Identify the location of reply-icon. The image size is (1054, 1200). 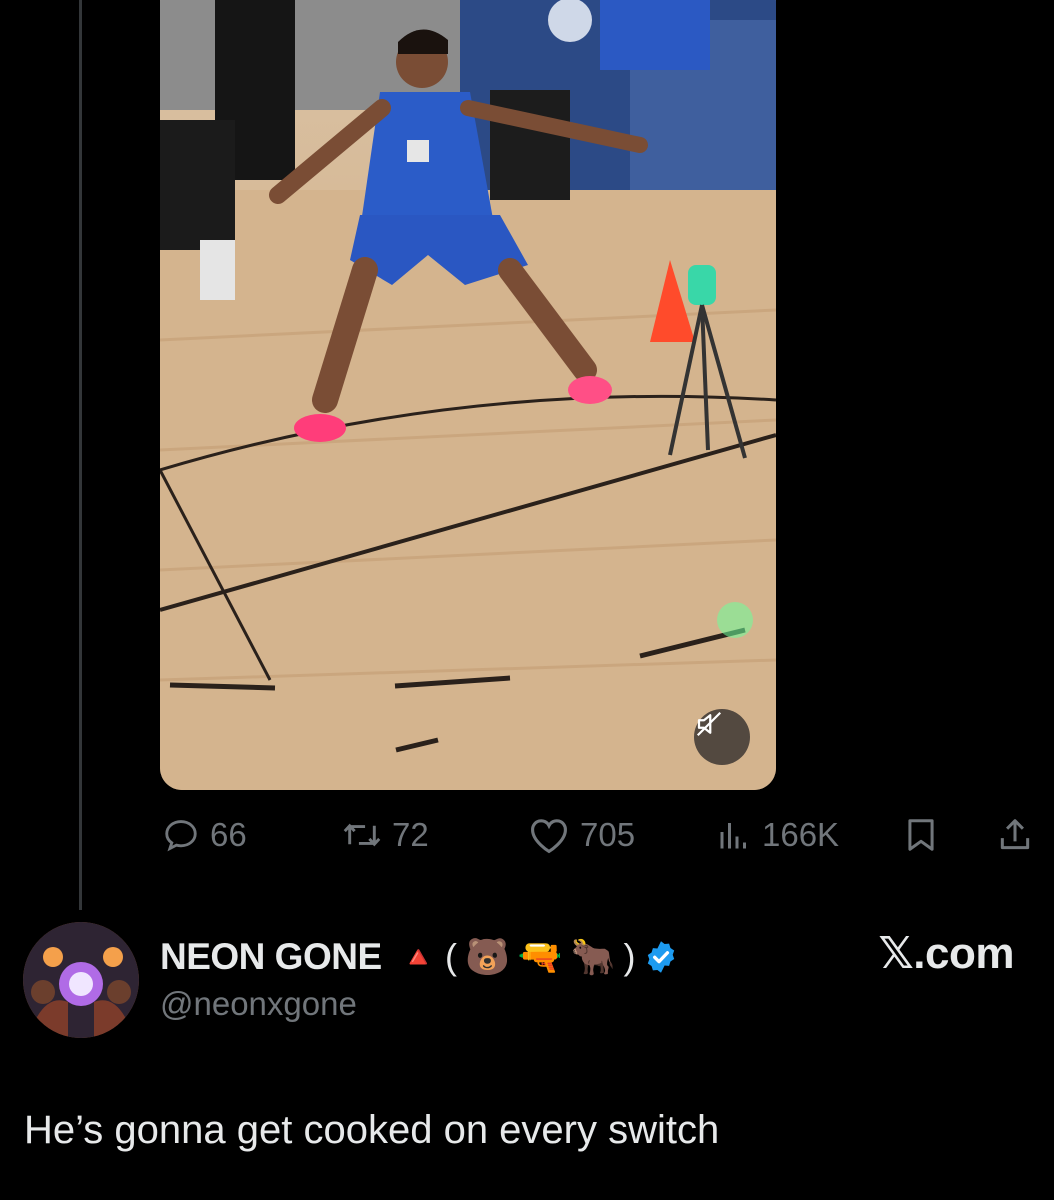
(181, 836).